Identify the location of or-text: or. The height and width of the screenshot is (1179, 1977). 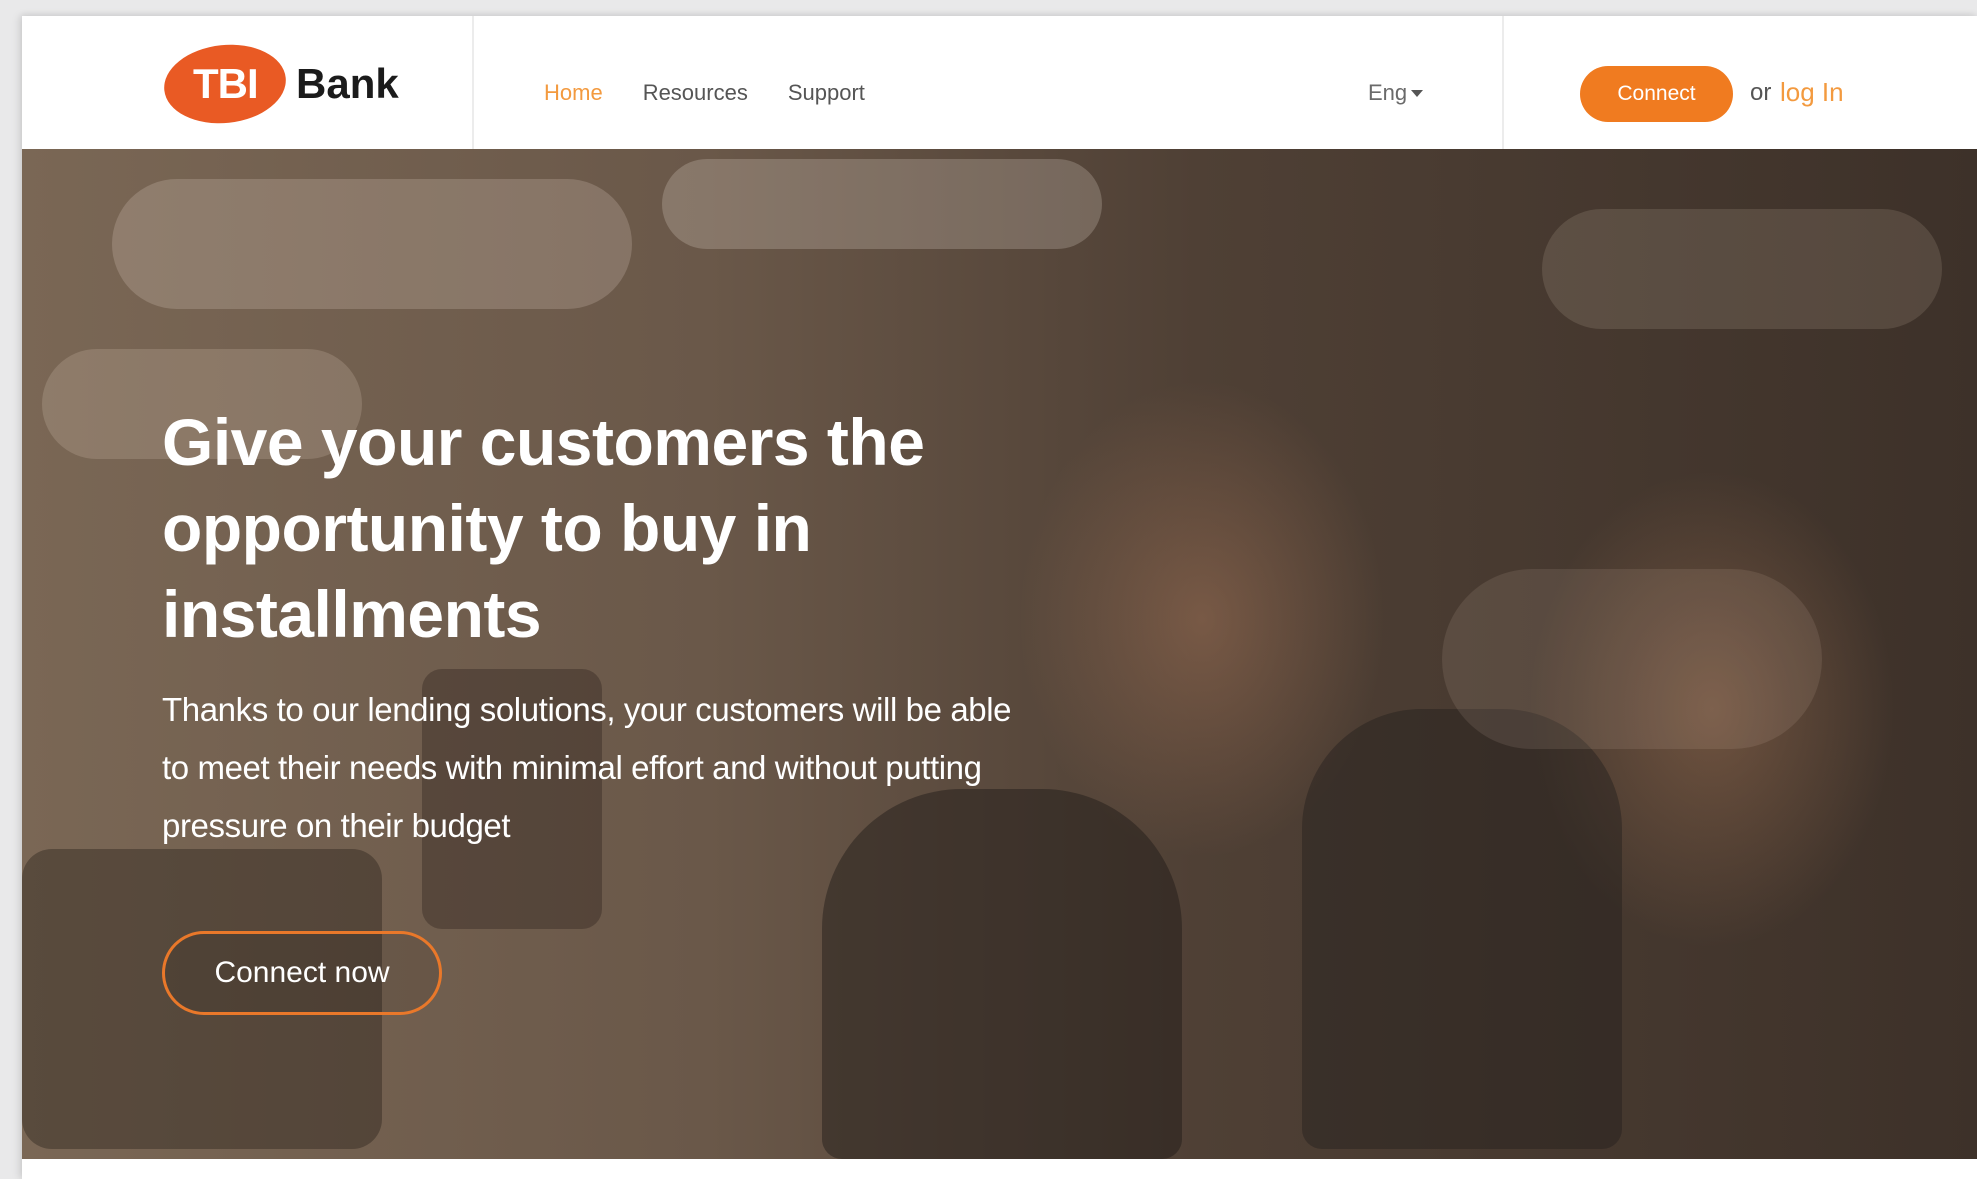
(1761, 92).